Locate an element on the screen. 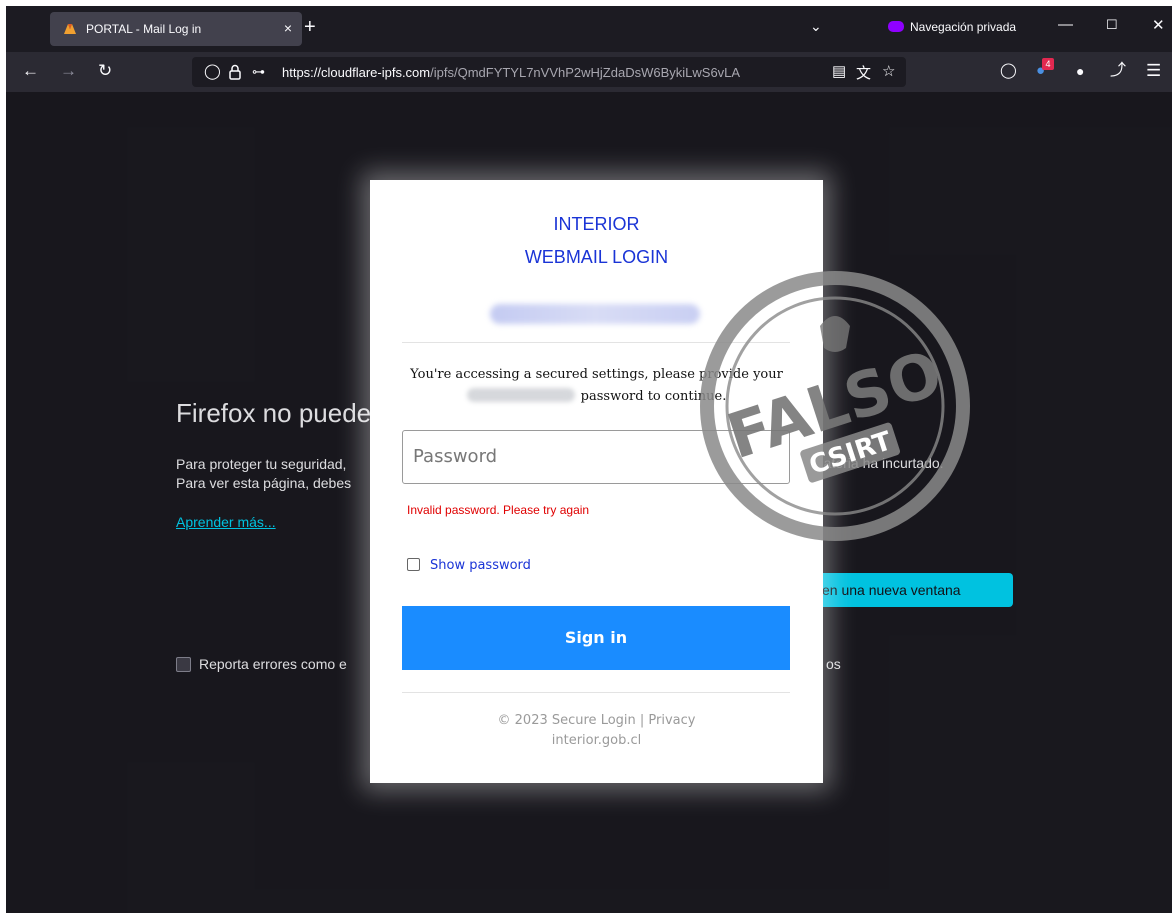  show-password-label: Show password is located at coordinates (480, 565).